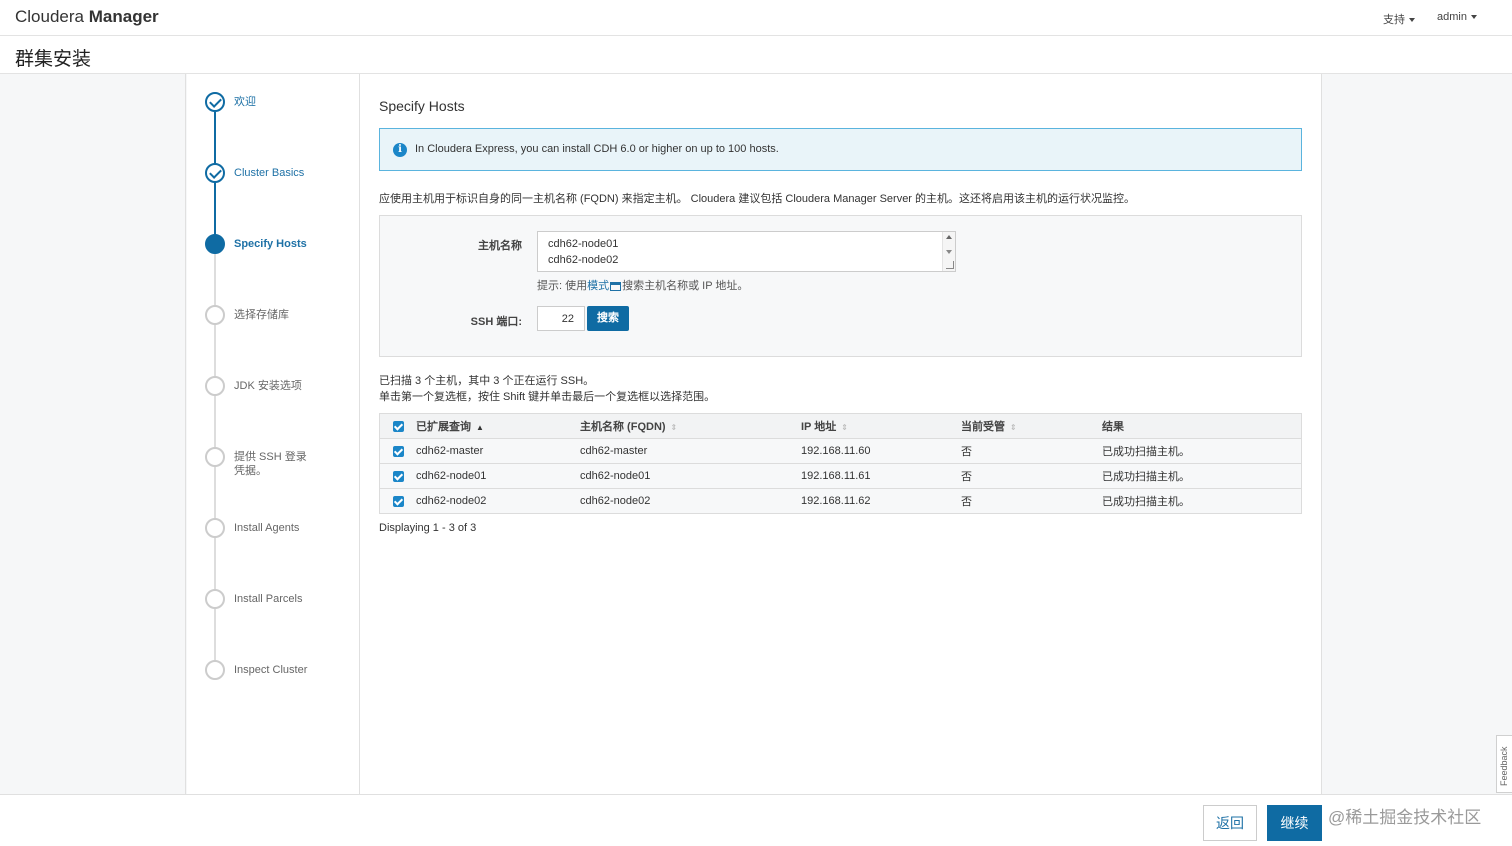  Describe the element at coordinates (1113, 427) in the screenshot. I see `column-header-label: 结果` at that location.